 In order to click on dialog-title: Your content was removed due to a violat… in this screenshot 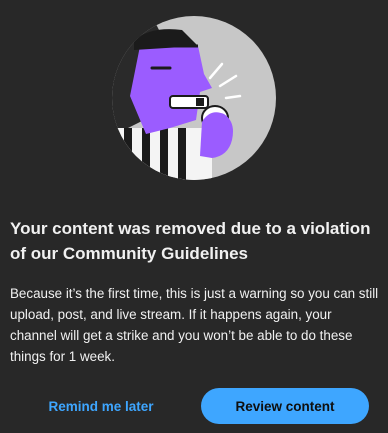, I will do `click(190, 241)`.